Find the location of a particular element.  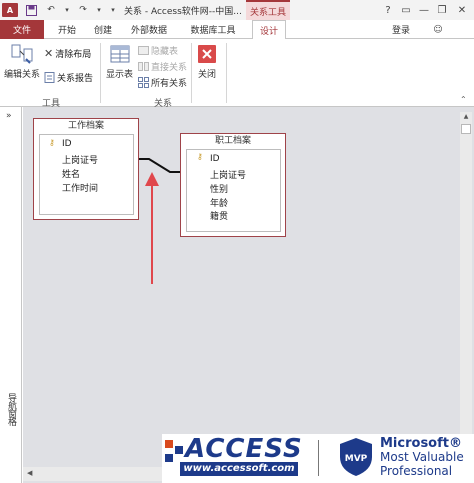

relationship-overlay is located at coordinates (159, 221).